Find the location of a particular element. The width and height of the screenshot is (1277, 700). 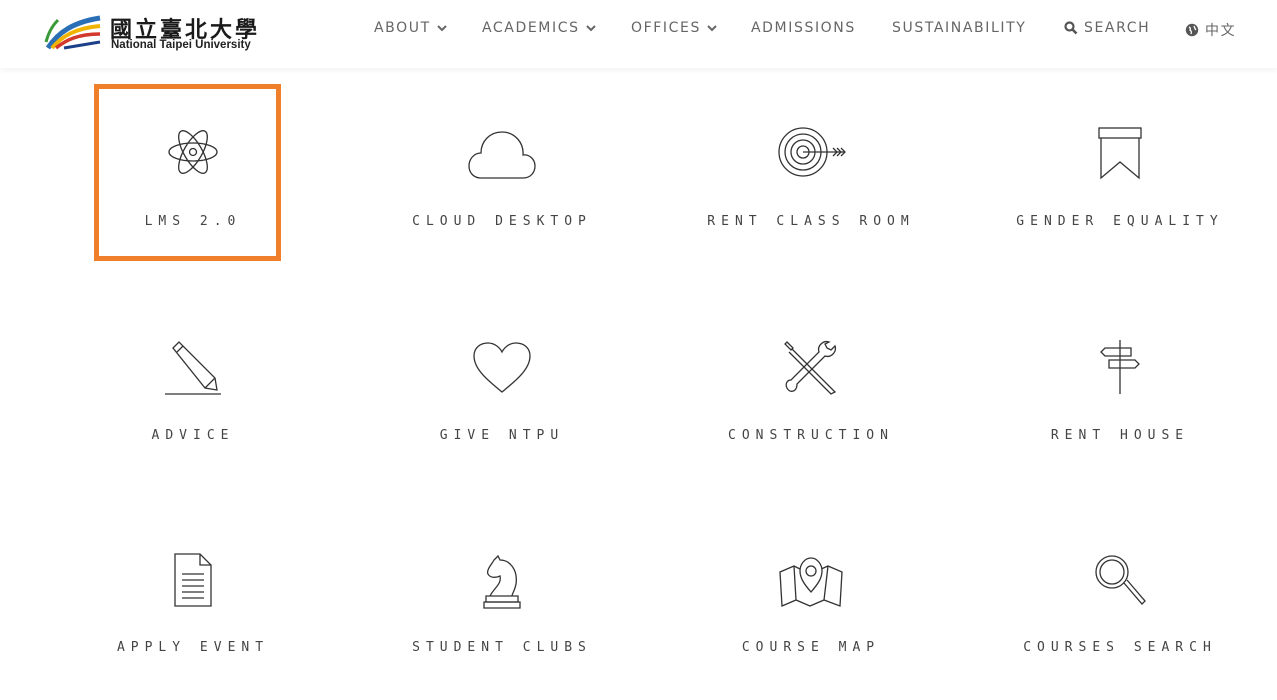

tile-student-clubs: STUDENT CLUBS is located at coordinates (502, 625).